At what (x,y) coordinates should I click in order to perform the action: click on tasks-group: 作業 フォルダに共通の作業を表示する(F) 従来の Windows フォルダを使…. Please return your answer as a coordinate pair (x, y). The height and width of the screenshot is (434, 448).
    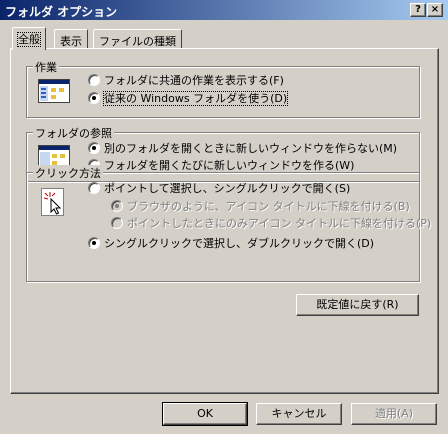
    Looking at the image, I should click on (223, 88).